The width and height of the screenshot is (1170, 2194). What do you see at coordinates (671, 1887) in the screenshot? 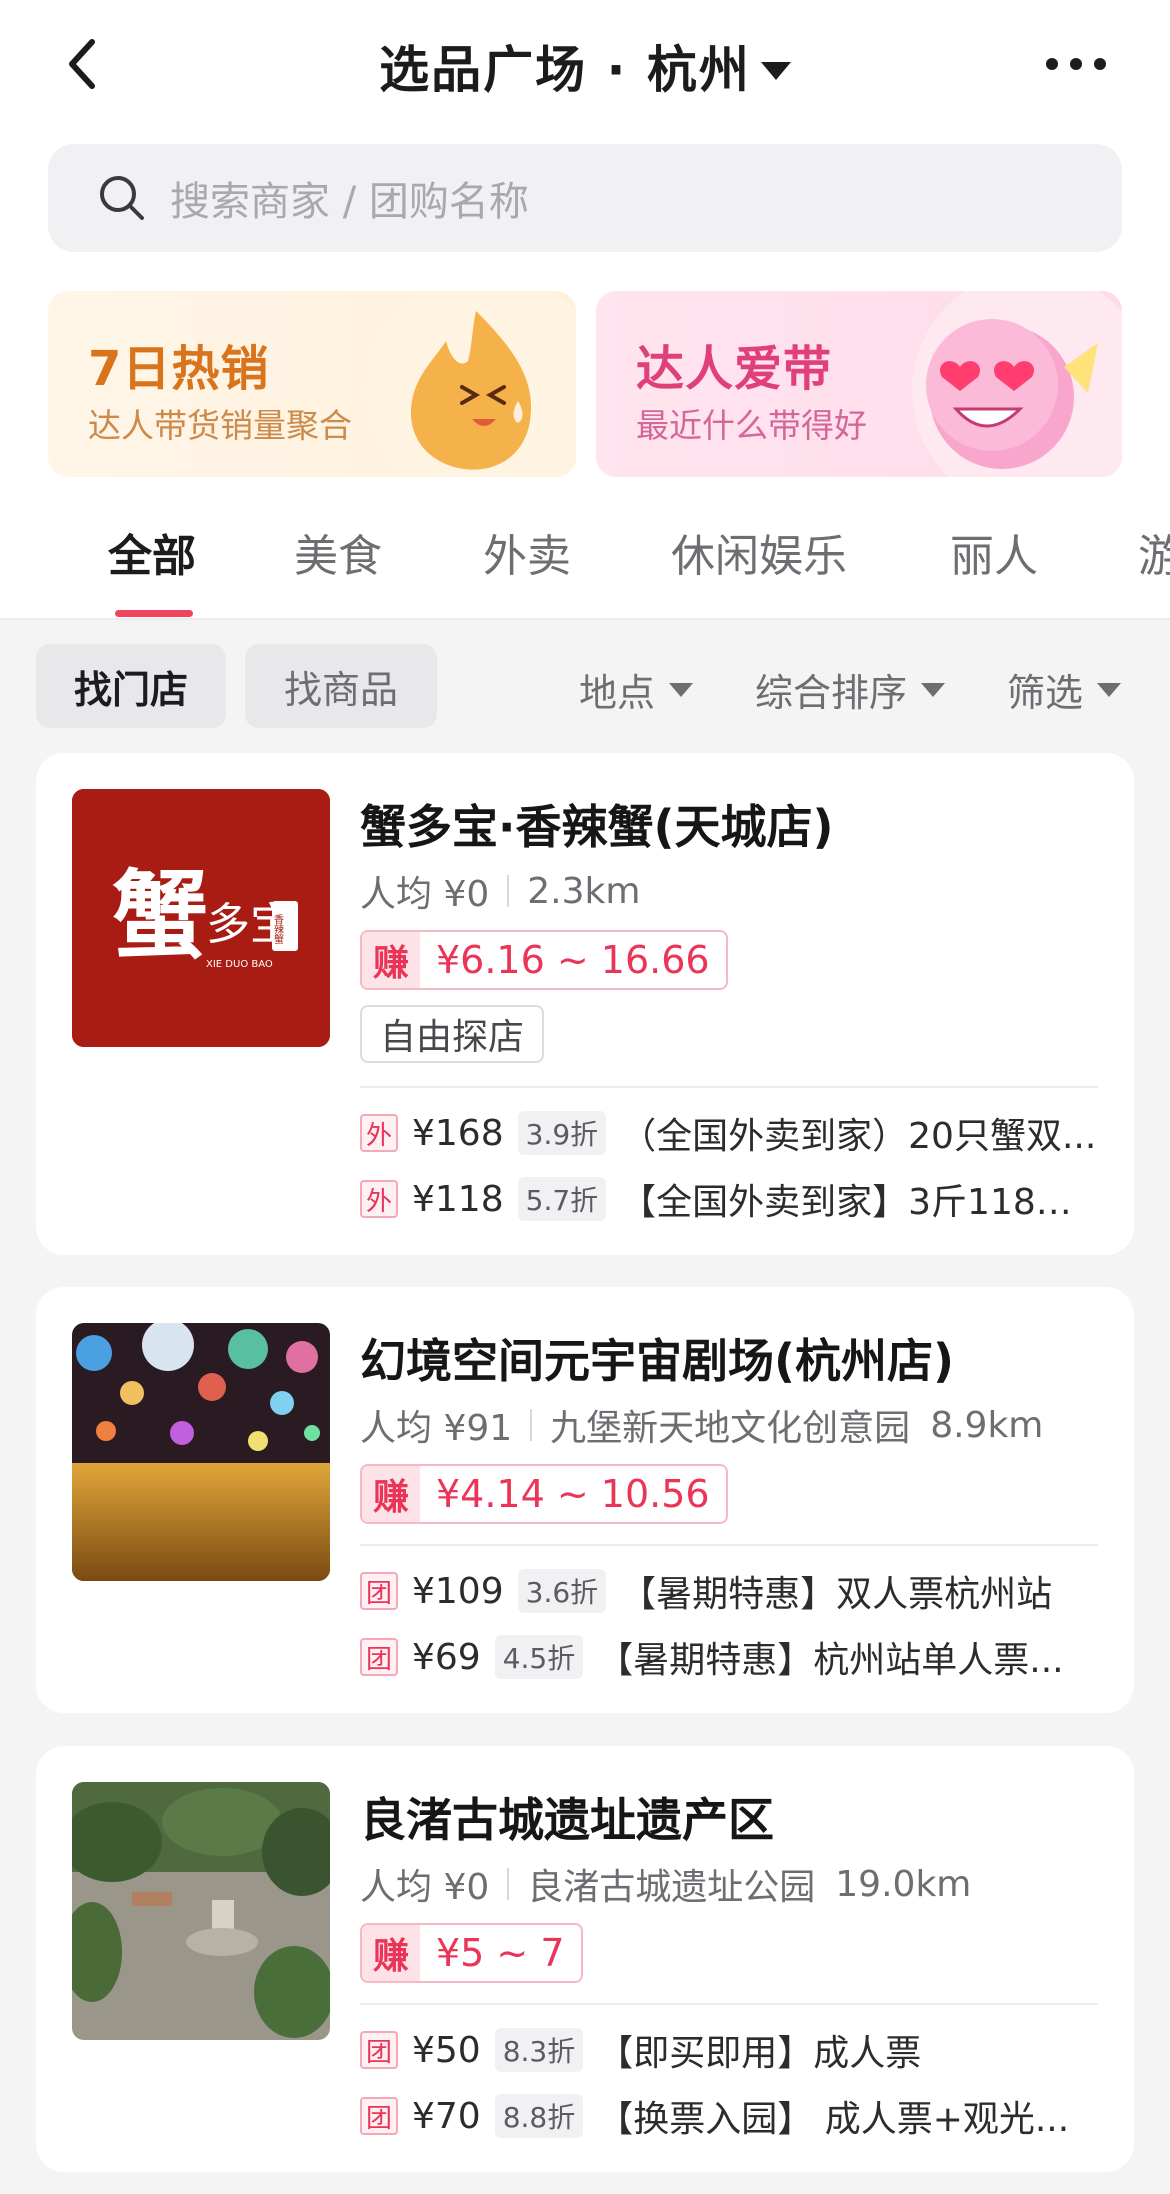
I see `store-location: 良渚古城遗址公园` at bounding box center [671, 1887].